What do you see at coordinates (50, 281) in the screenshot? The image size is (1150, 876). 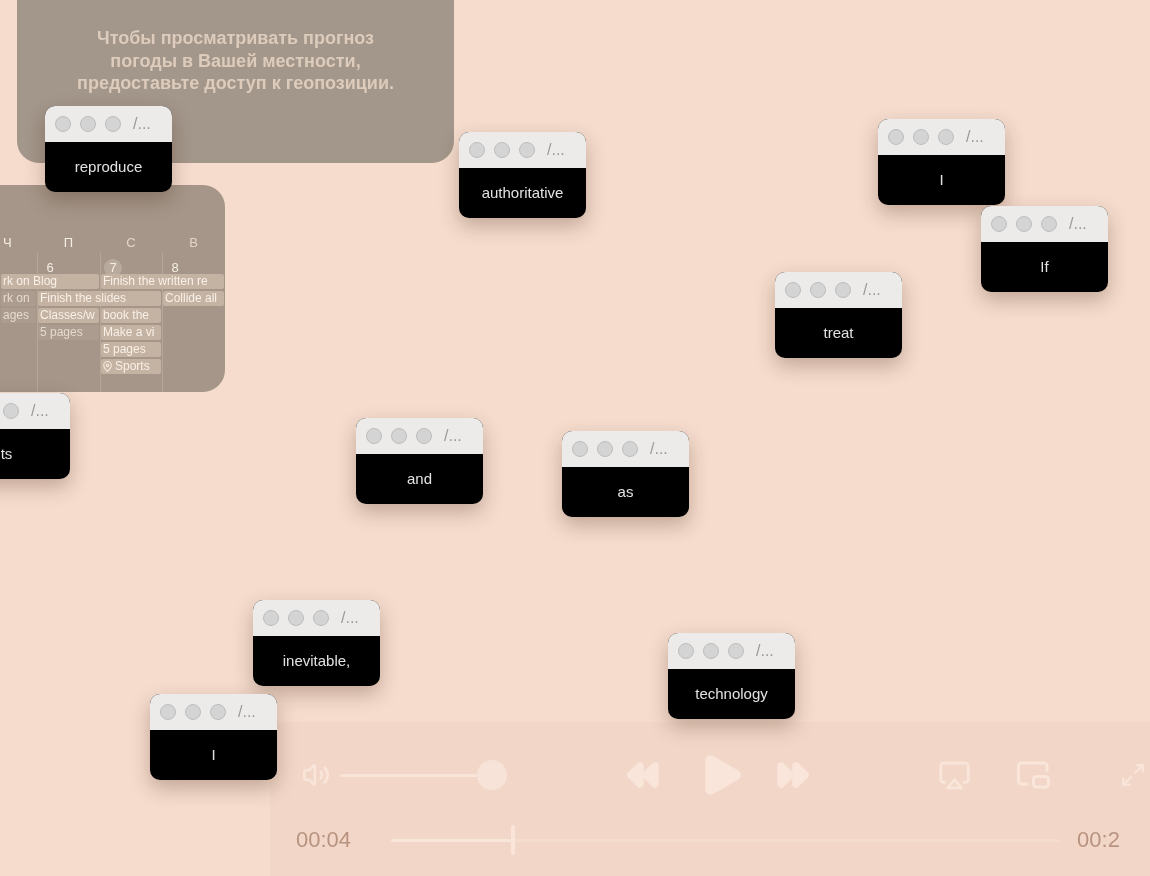 I see `calendar-event: rk on Blog` at bounding box center [50, 281].